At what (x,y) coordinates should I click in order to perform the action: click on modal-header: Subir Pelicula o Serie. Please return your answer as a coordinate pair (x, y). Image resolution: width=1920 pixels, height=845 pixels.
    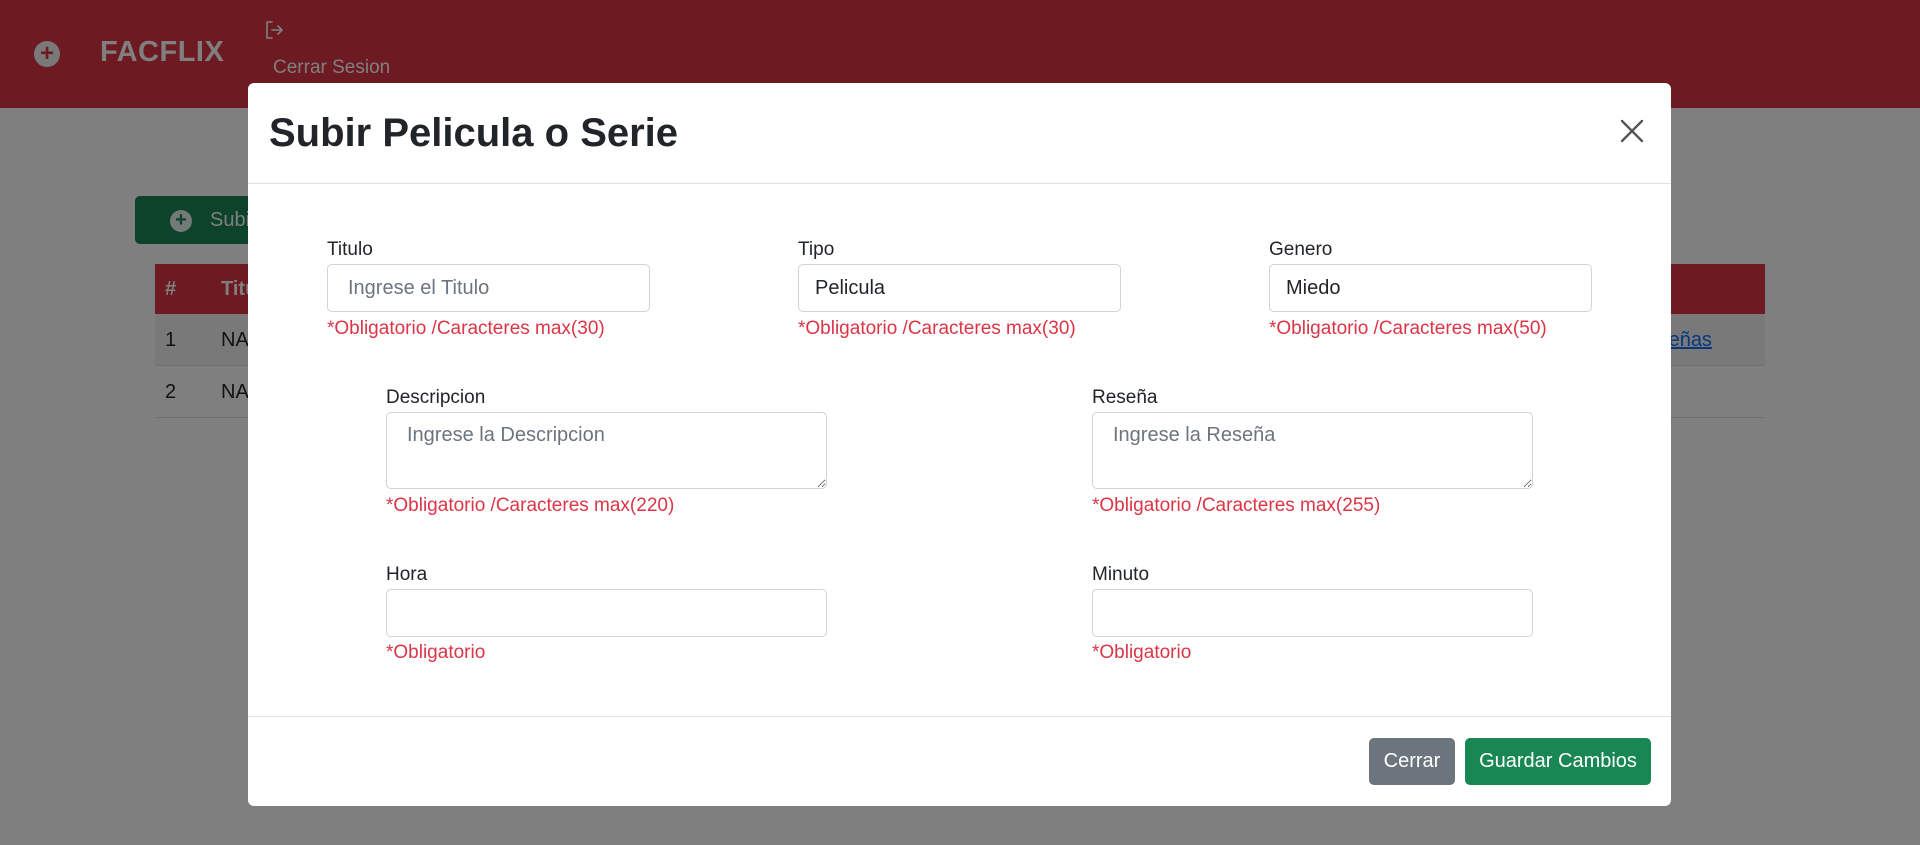
    Looking at the image, I should click on (959, 133).